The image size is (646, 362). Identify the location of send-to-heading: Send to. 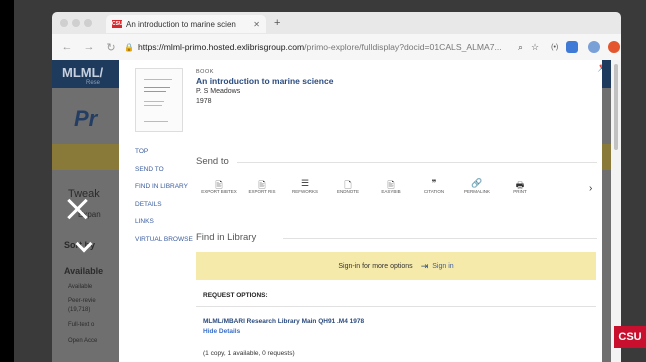
(212, 161).